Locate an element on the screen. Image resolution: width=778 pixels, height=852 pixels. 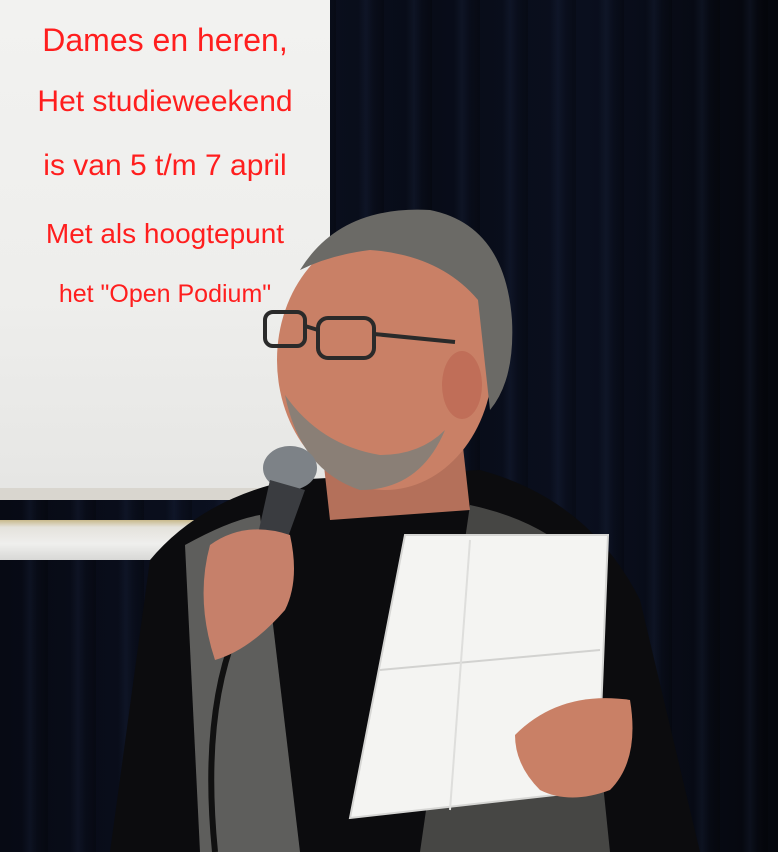
caption-line-5: het "Open Podium" is located at coordinates (165, 294).